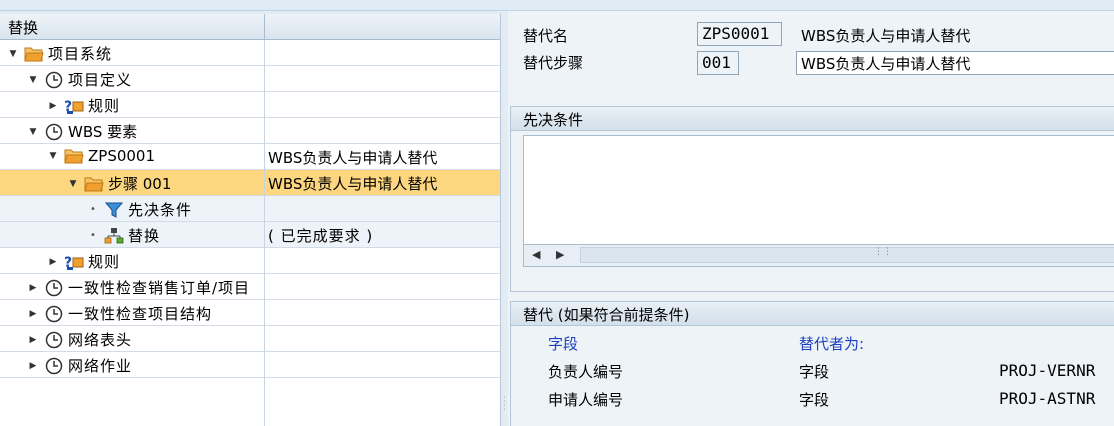 Image resolution: width=1114 pixels, height=426 pixels. Describe the element at coordinates (264, 233) in the screenshot. I see `column-divider` at that location.